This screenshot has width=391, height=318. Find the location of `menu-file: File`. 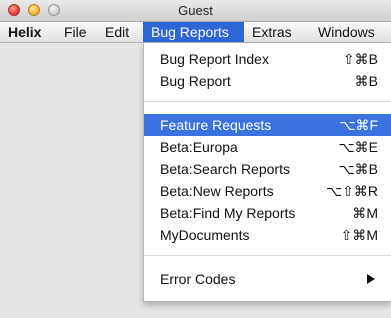

menu-file: File is located at coordinates (75, 32).